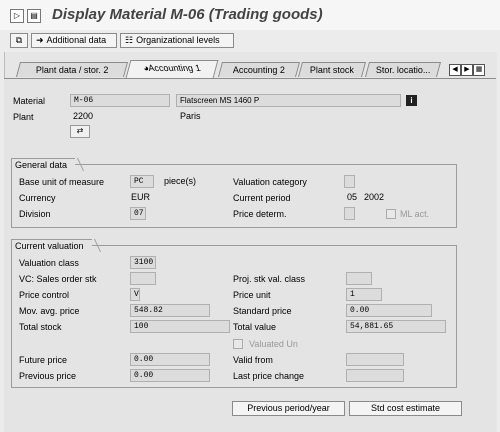 The width and height of the screenshot is (500, 432). Describe the element at coordinates (48, 376) in the screenshot. I see `previous-price-label: Previous price` at that location.